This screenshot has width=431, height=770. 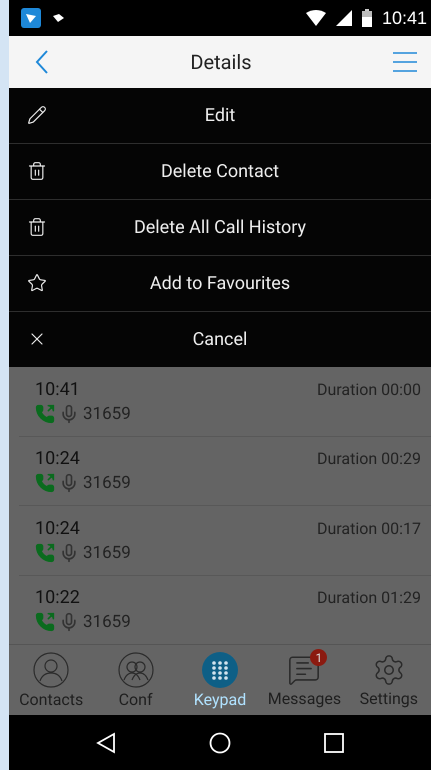 I want to click on tab: 1 Messages, so click(x=304, y=680).